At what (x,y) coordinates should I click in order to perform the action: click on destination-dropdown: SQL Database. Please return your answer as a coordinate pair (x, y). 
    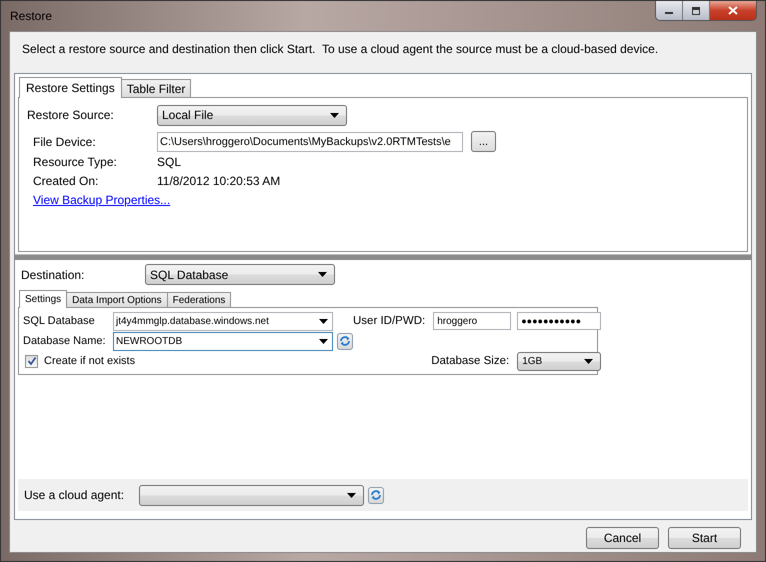
    Looking at the image, I should click on (240, 274).